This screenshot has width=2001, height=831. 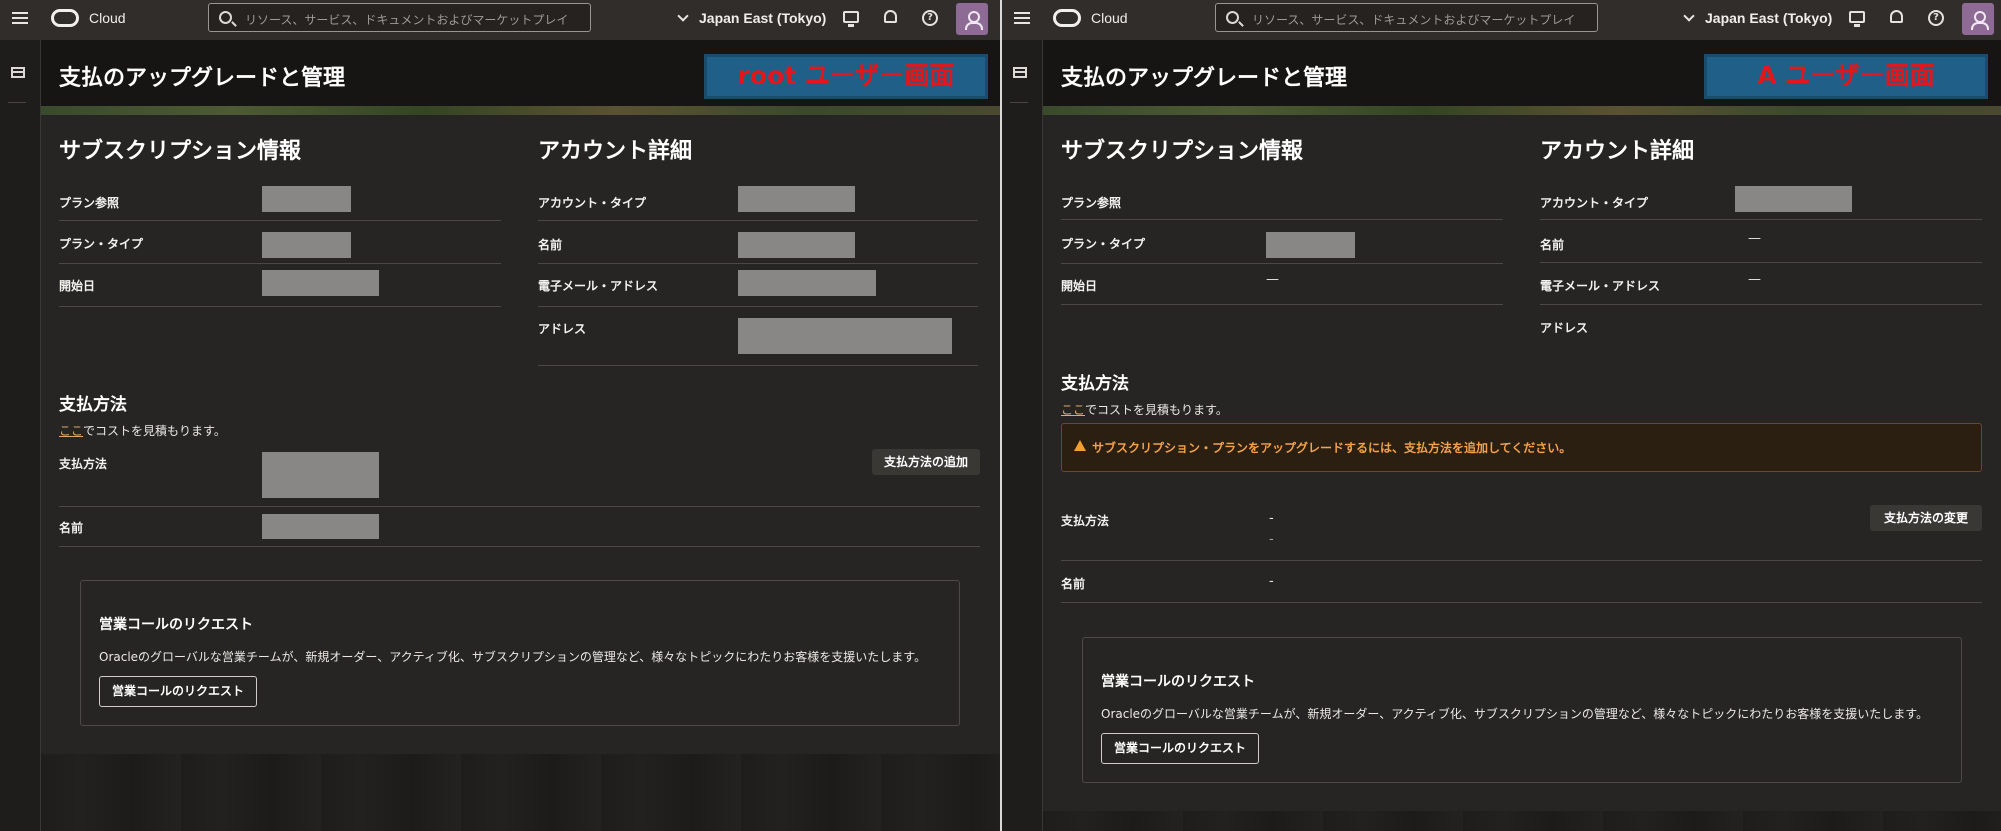 What do you see at coordinates (1272, 279) in the screenshot?
I see `start-date-value: —` at bounding box center [1272, 279].